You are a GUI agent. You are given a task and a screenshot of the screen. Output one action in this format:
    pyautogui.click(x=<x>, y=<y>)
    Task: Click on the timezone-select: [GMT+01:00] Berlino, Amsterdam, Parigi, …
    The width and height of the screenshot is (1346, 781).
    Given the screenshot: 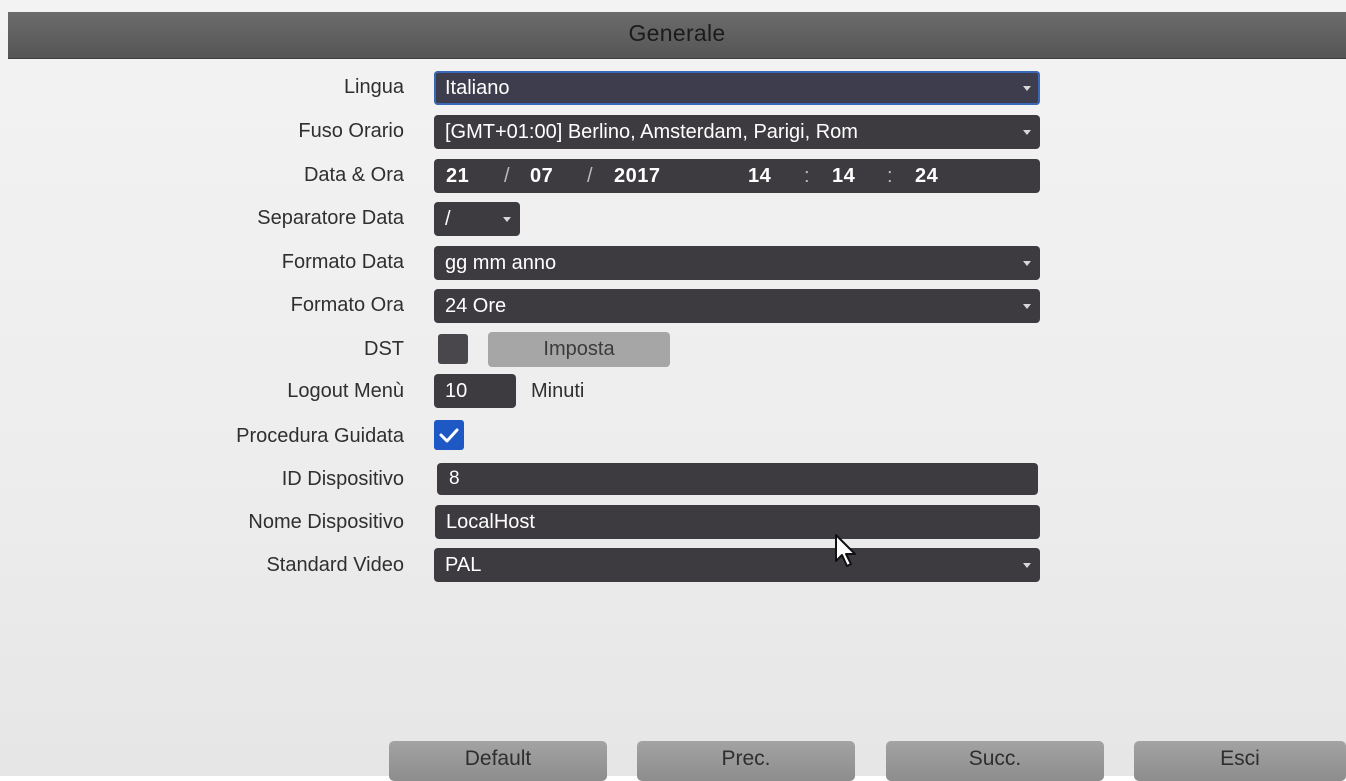 What is the action you would take?
    pyautogui.click(x=737, y=132)
    